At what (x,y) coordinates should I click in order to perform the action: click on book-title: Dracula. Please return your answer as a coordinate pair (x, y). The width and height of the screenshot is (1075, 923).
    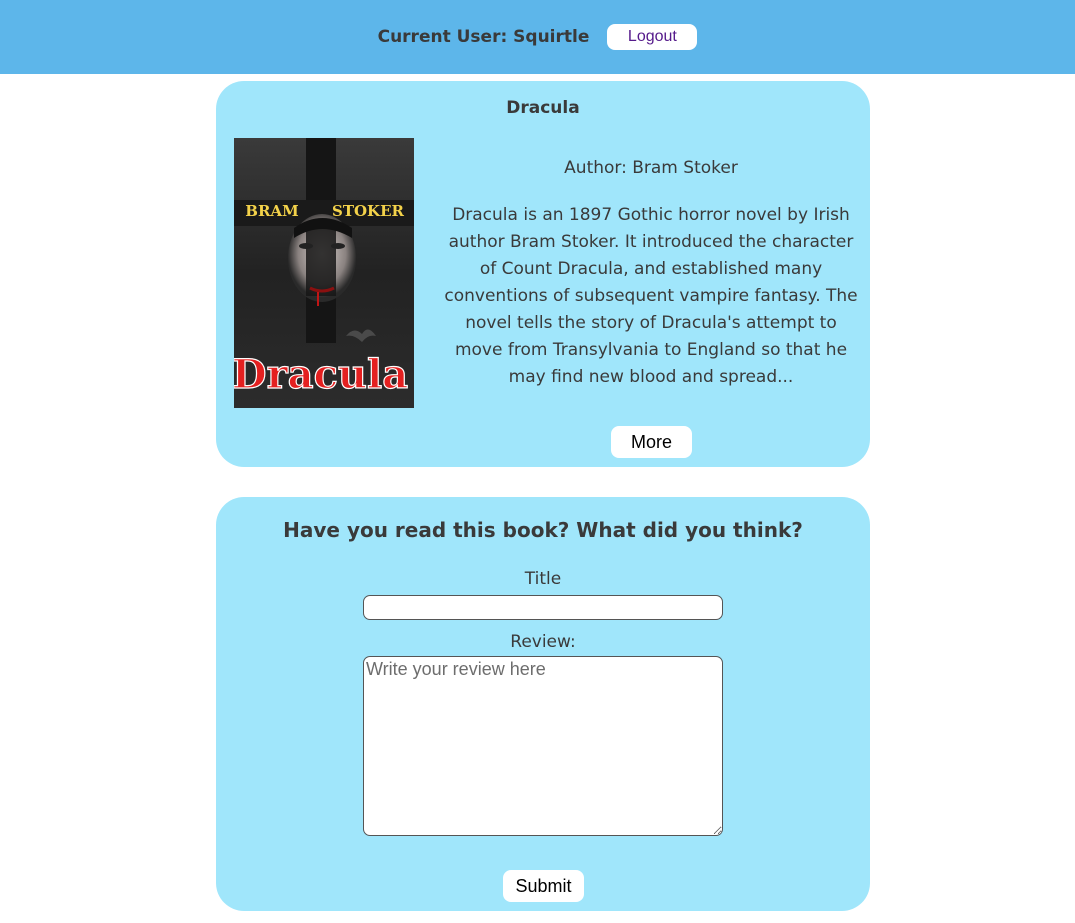
    Looking at the image, I should click on (543, 108).